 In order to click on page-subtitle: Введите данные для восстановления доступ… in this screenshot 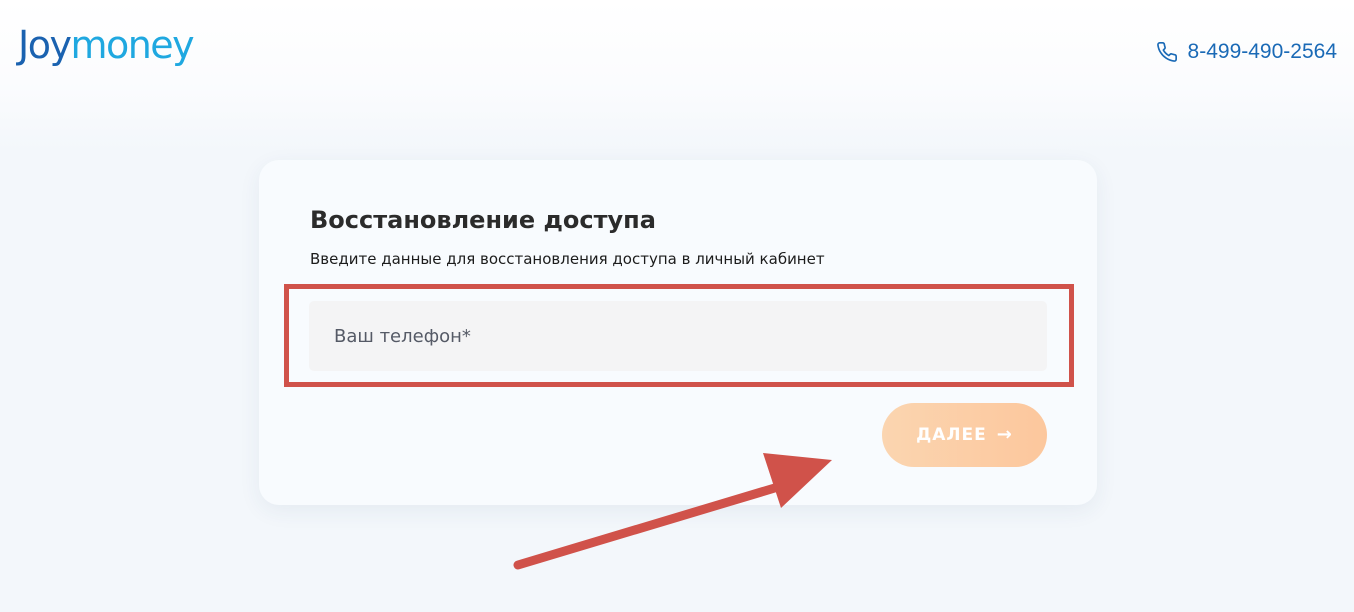, I will do `click(567, 259)`.